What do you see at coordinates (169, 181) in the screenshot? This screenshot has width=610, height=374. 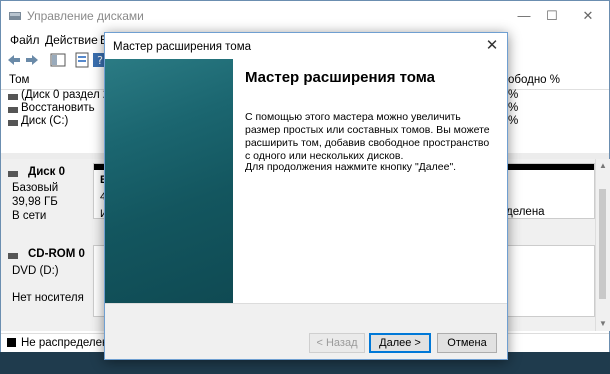 I see `wizard-banner` at bounding box center [169, 181].